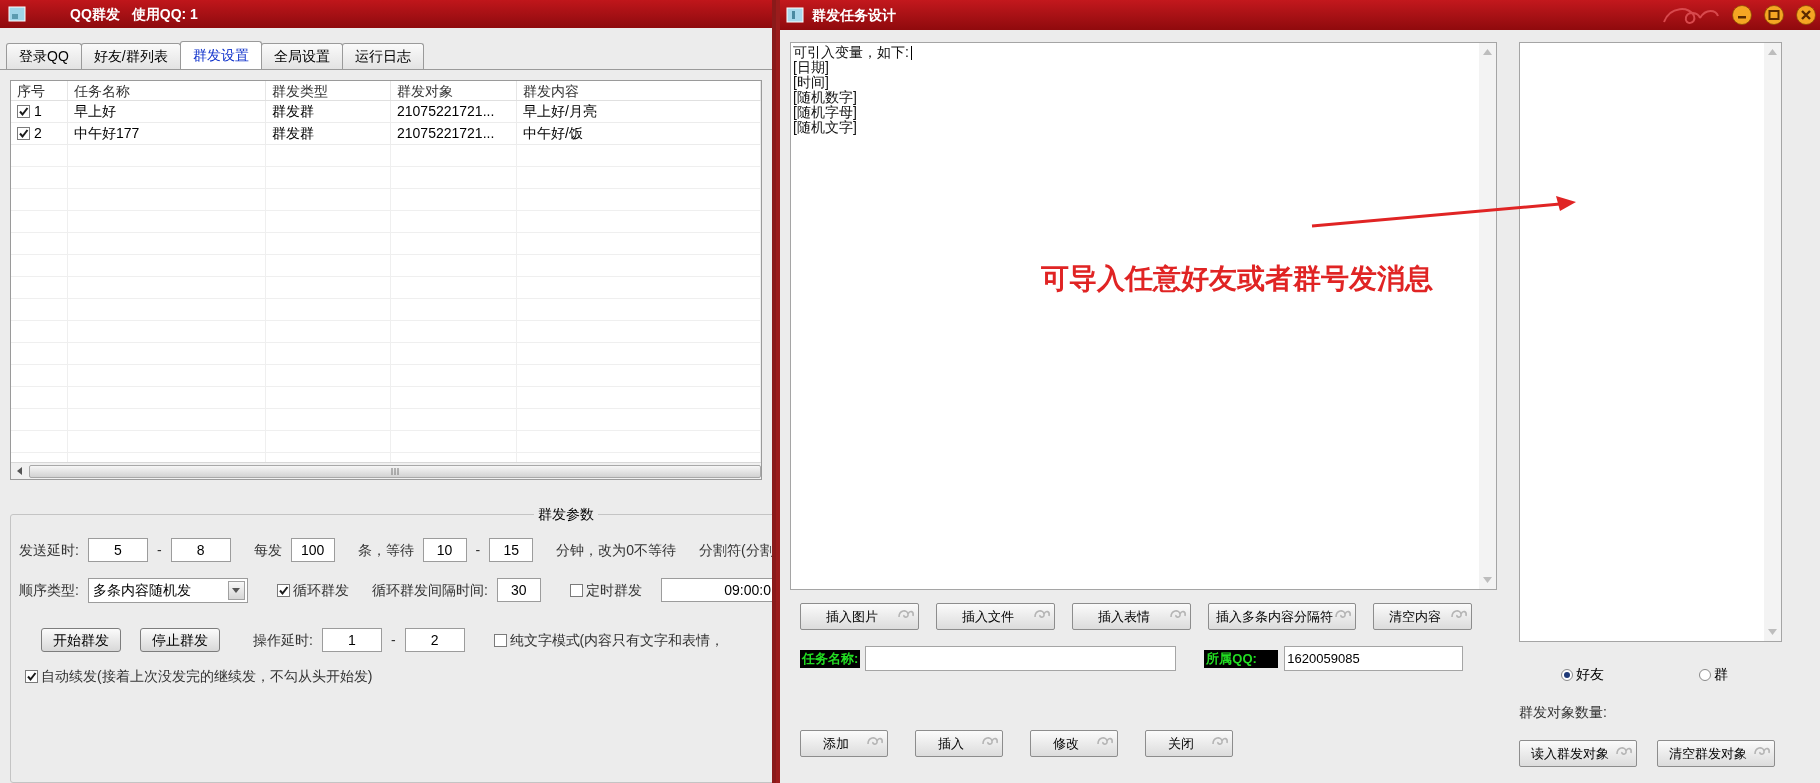 This screenshot has height=783, width=1820. What do you see at coordinates (995, 616) in the screenshot?
I see `button: 插入文件` at bounding box center [995, 616].